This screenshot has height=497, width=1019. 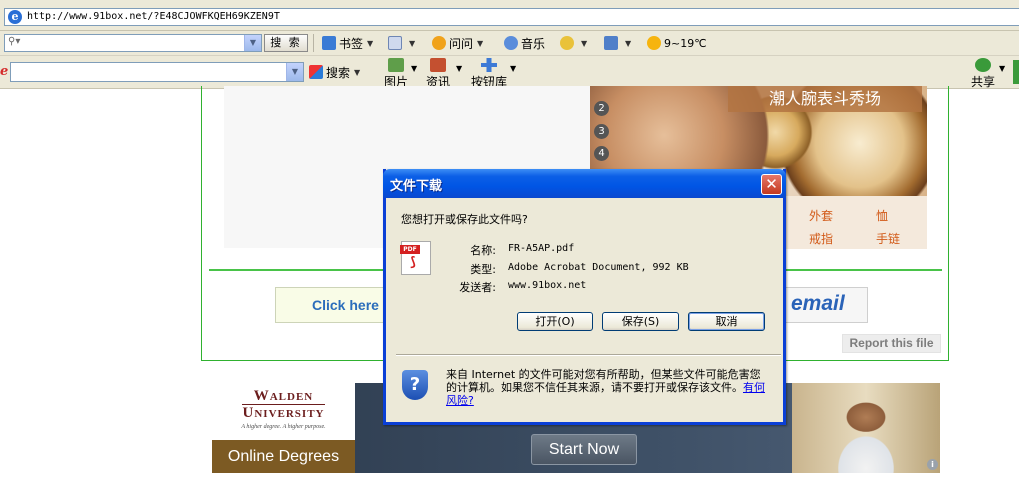 I want to click on email-button: email, so click(x=823, y=305).